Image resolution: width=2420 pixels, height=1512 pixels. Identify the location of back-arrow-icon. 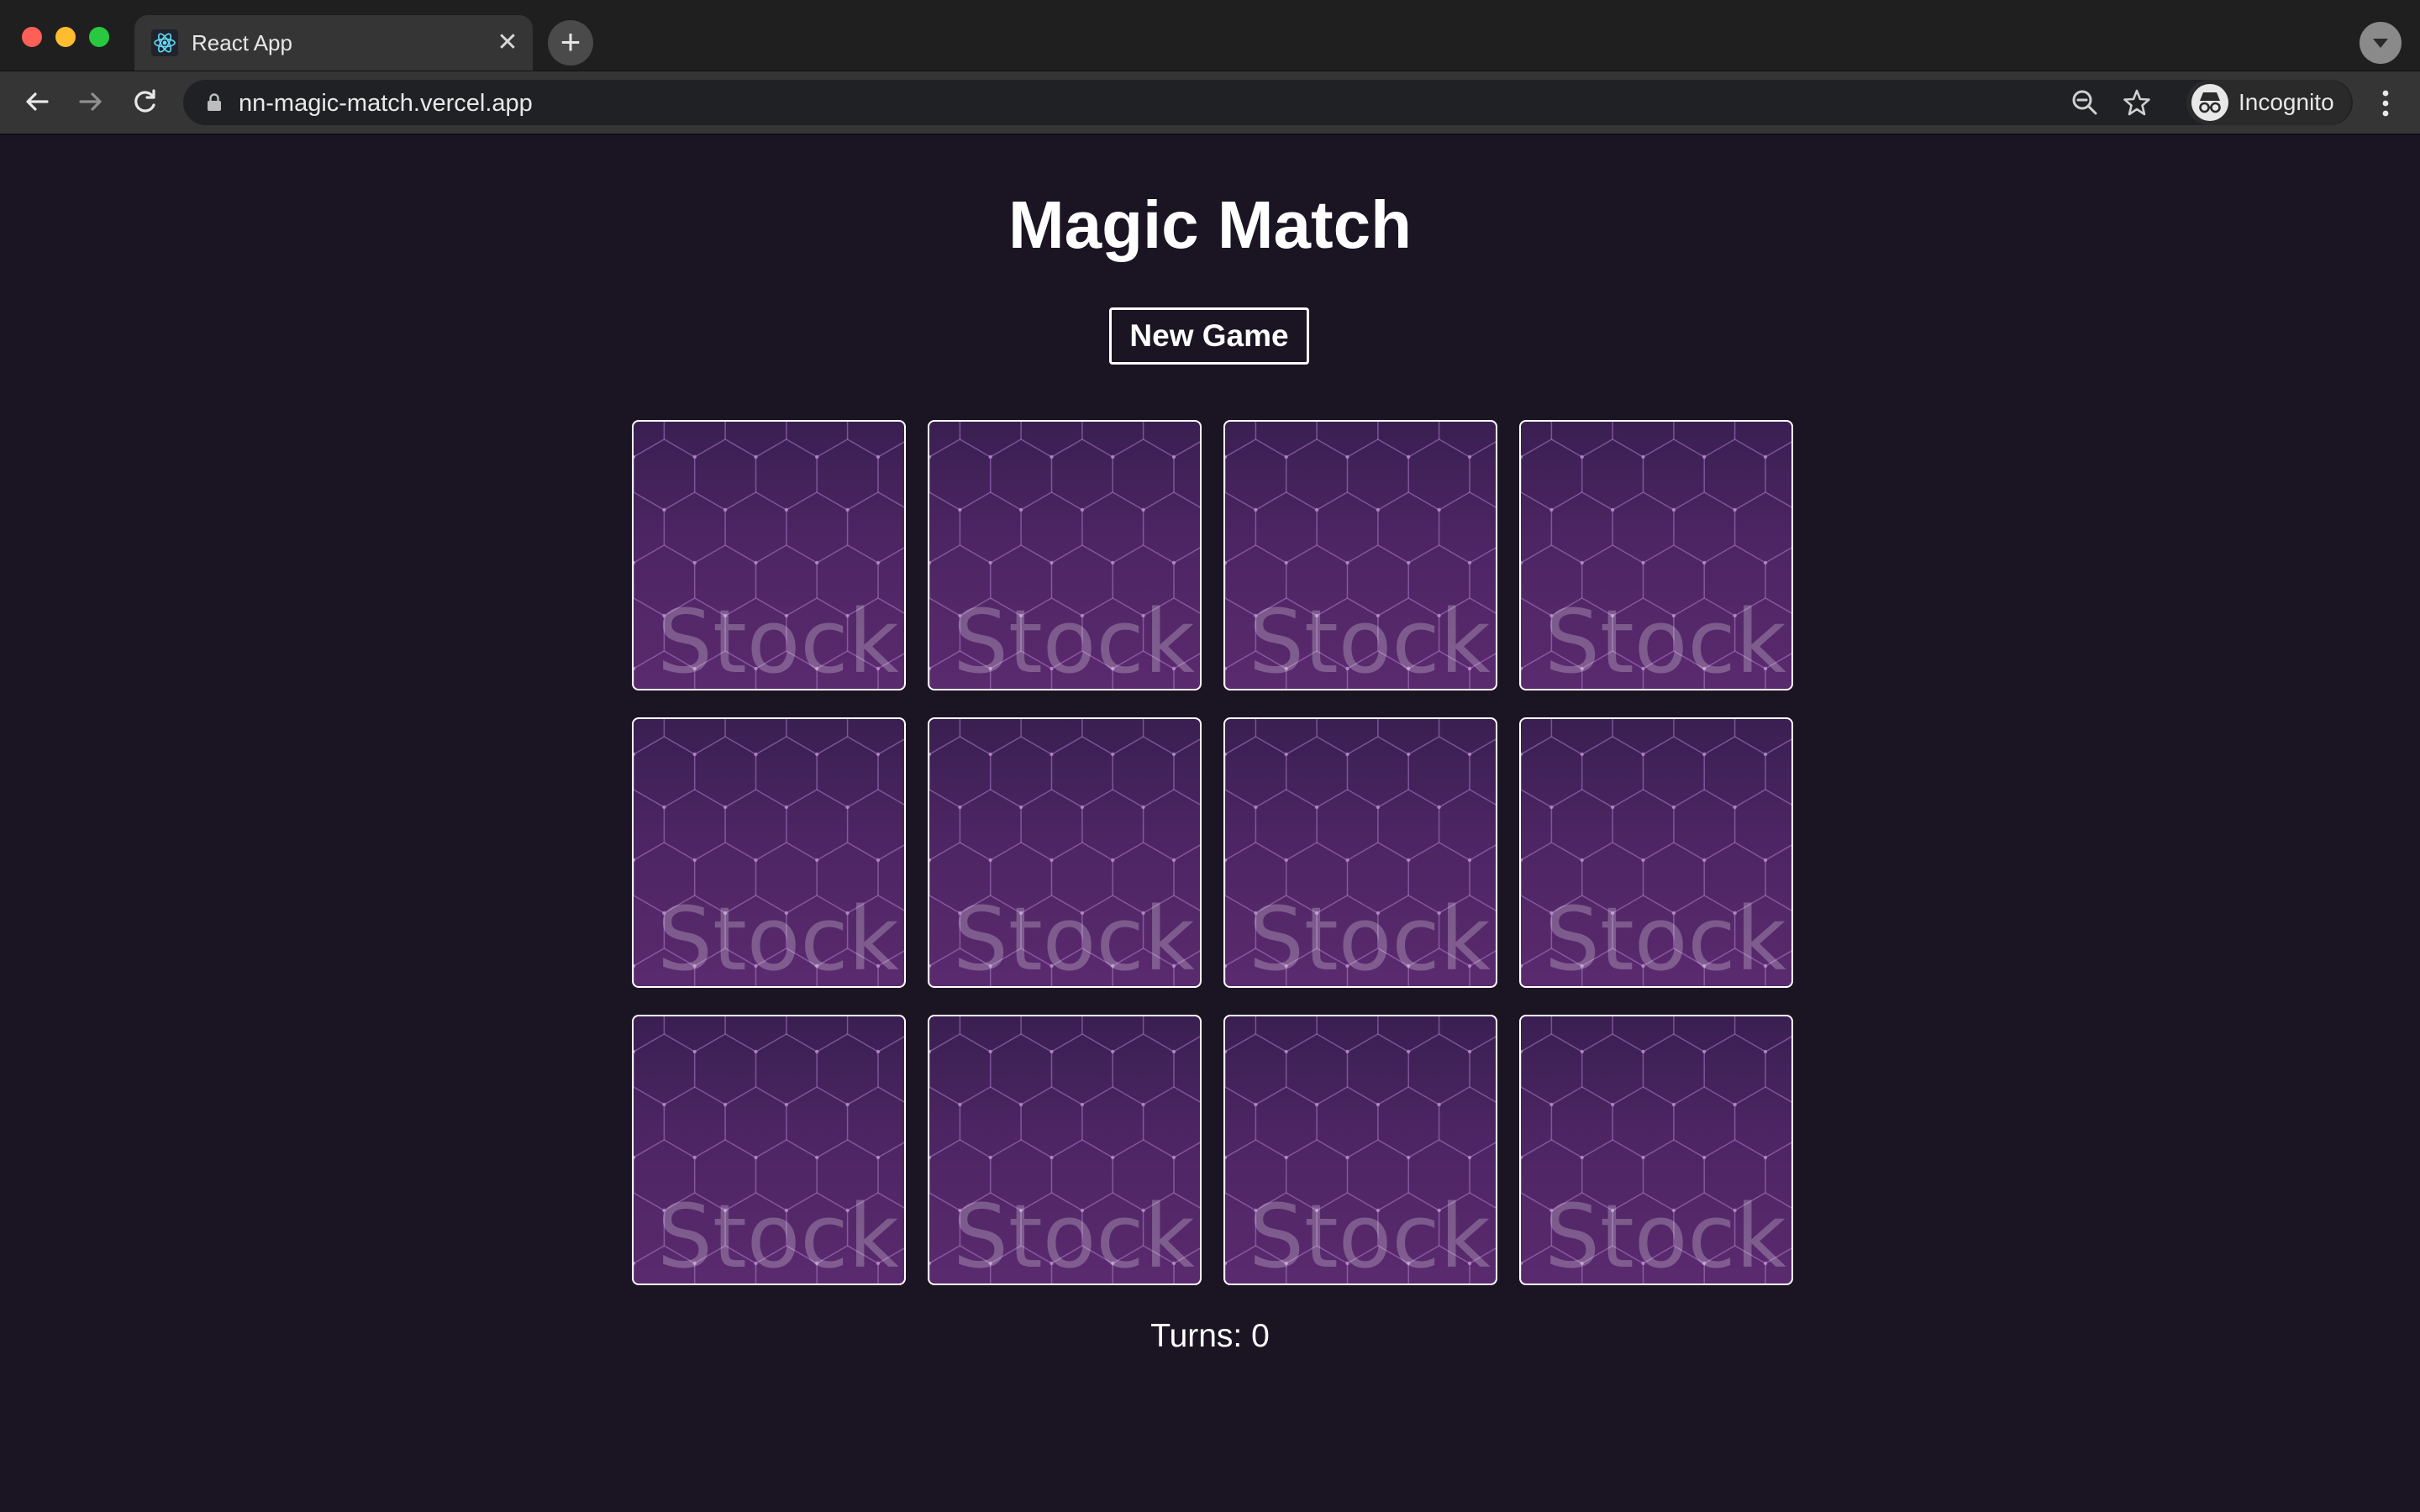
(37, 101).